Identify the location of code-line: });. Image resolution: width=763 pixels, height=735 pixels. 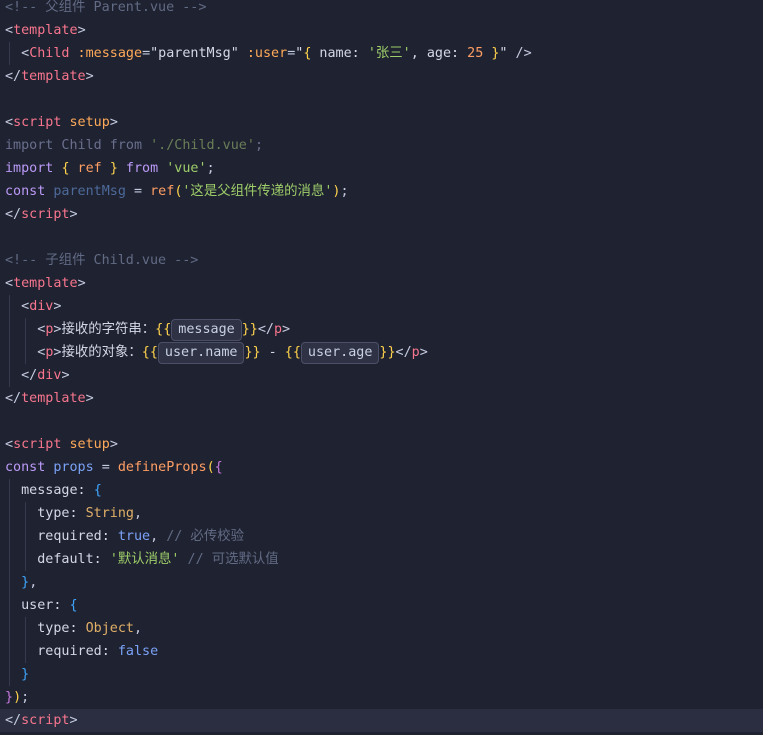
(381, 697).